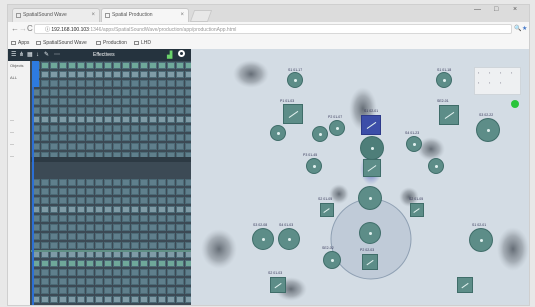 The image size is (535, 307). Describe the element at coordinates (15, 29) in the screenshot. I see `back-icon: ←` at that location.